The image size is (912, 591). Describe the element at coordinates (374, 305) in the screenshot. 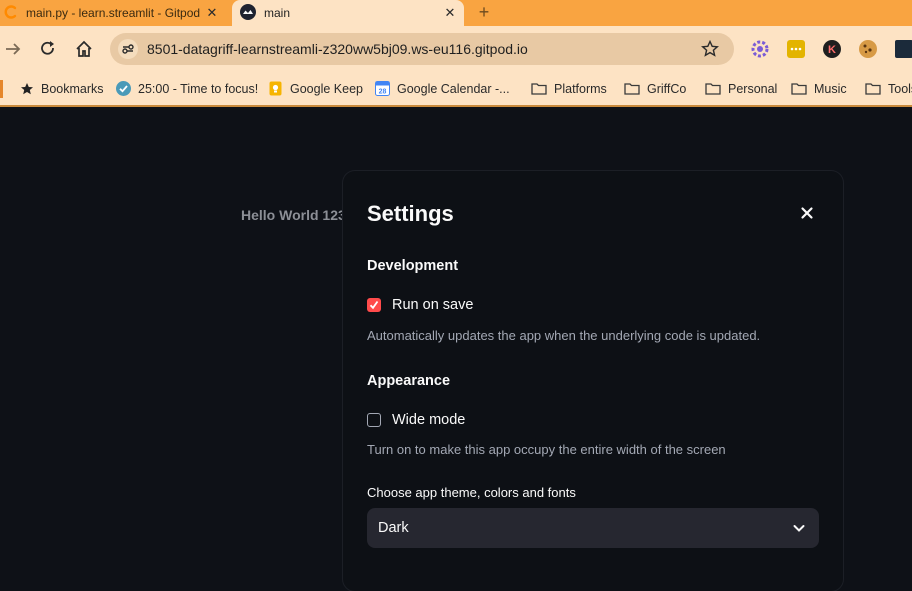

I see `checkbox-checked-icon` at that location.